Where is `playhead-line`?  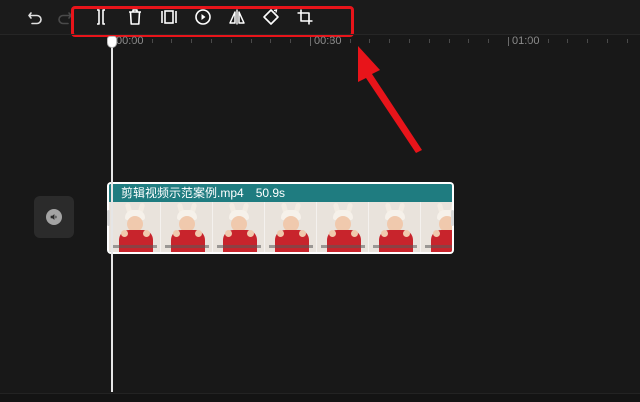
playhead-line is located at coordinates (112, 217).